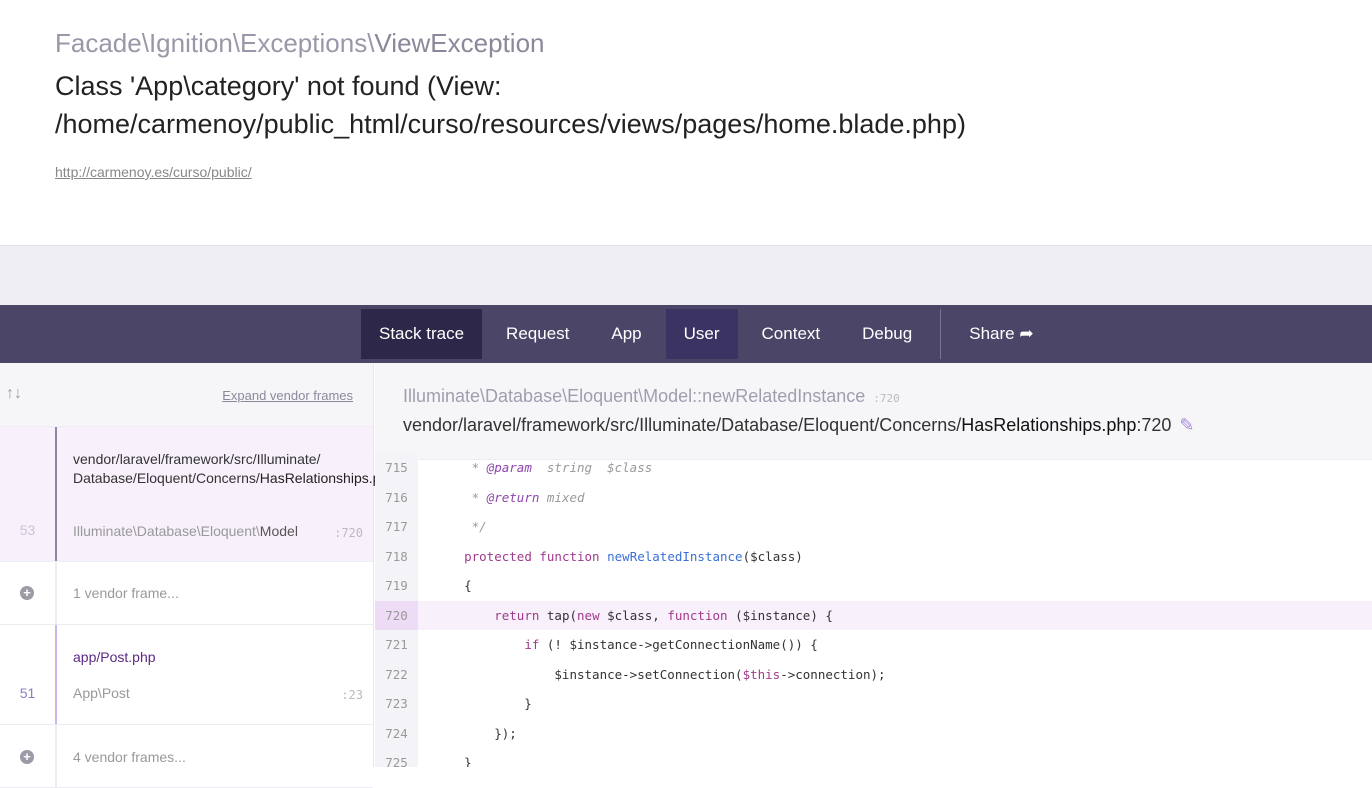 The image size is (1372, 788). Describe the element at coordinates (396, 674) in the screenshot. I see `line-number: 722` at that location.